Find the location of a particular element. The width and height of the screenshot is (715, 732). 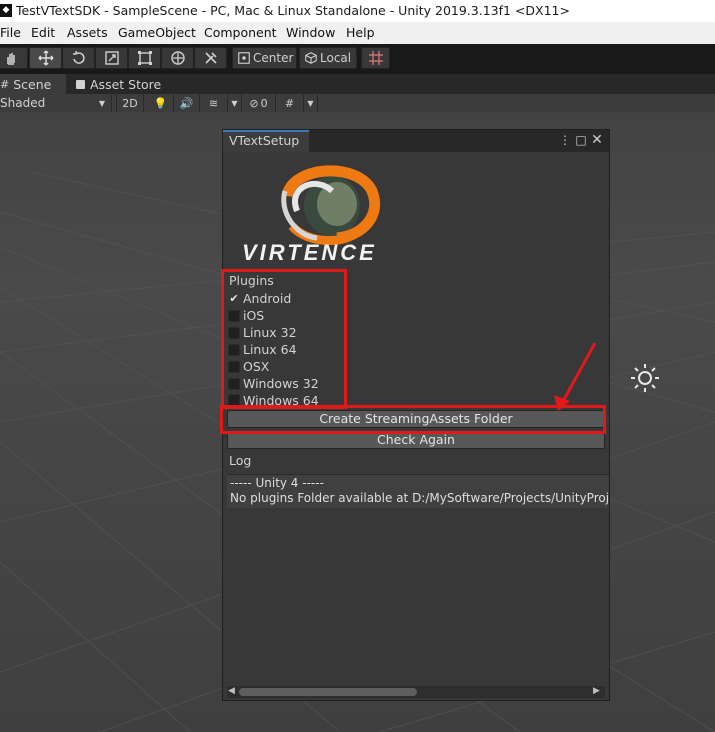

unity-logo-icon: ◆ is located at coordinates (6, 10).